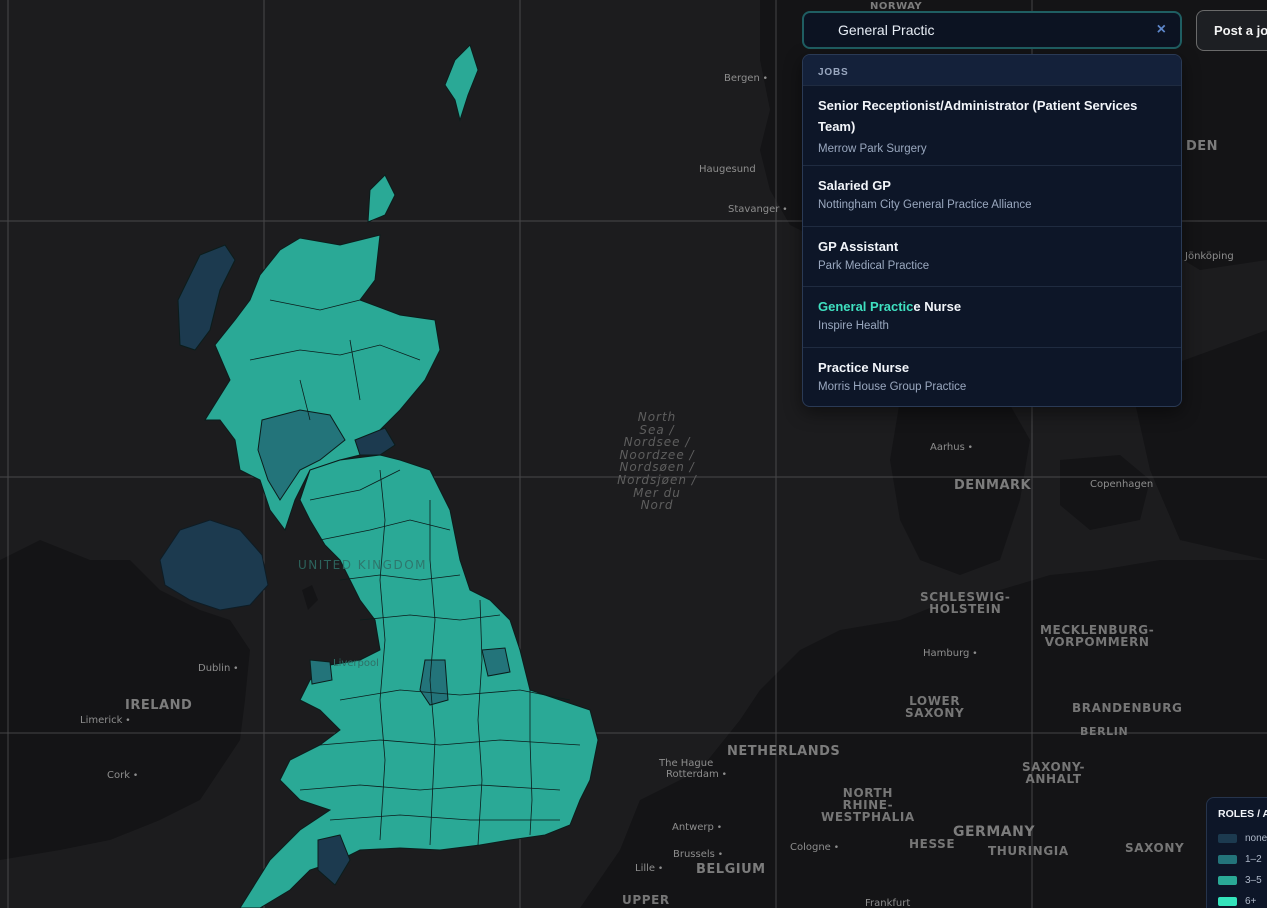 The height and width of the screenshot is (908, 1267). What do you see at coordinates (1242, 880) in the screenshot?
I see `legend-row: 3–5` at bounding box center [1242, 880].